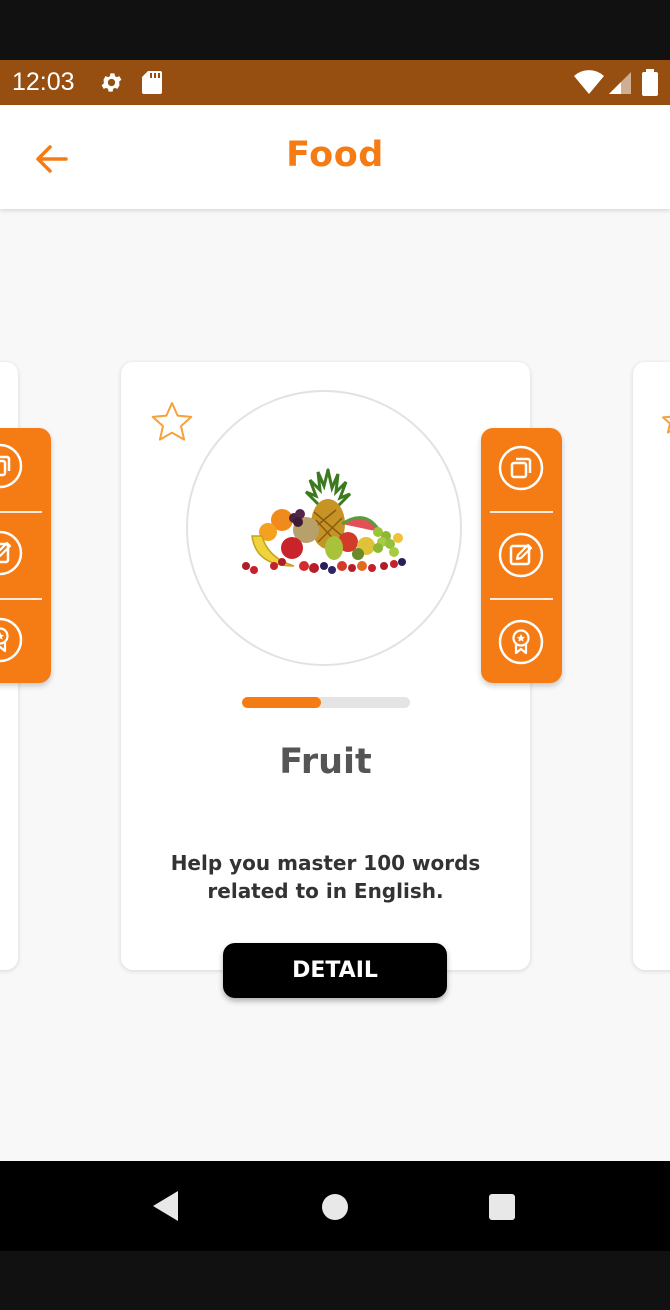 Image resolution: width=670 pixels, height=1310 pixels. I want to click on bottom-margin, so click(335, 1280).